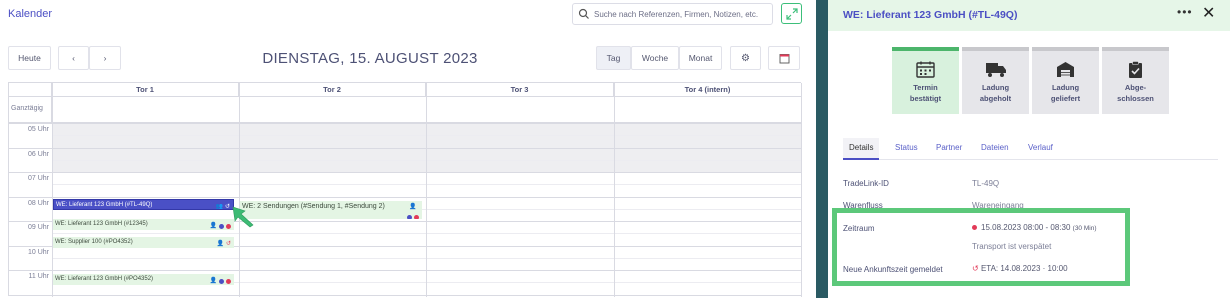  What do you see at coordinates (613, 58) in the screenshot?
I see `view-day-button: Tag` at bounding box center [613, 58].